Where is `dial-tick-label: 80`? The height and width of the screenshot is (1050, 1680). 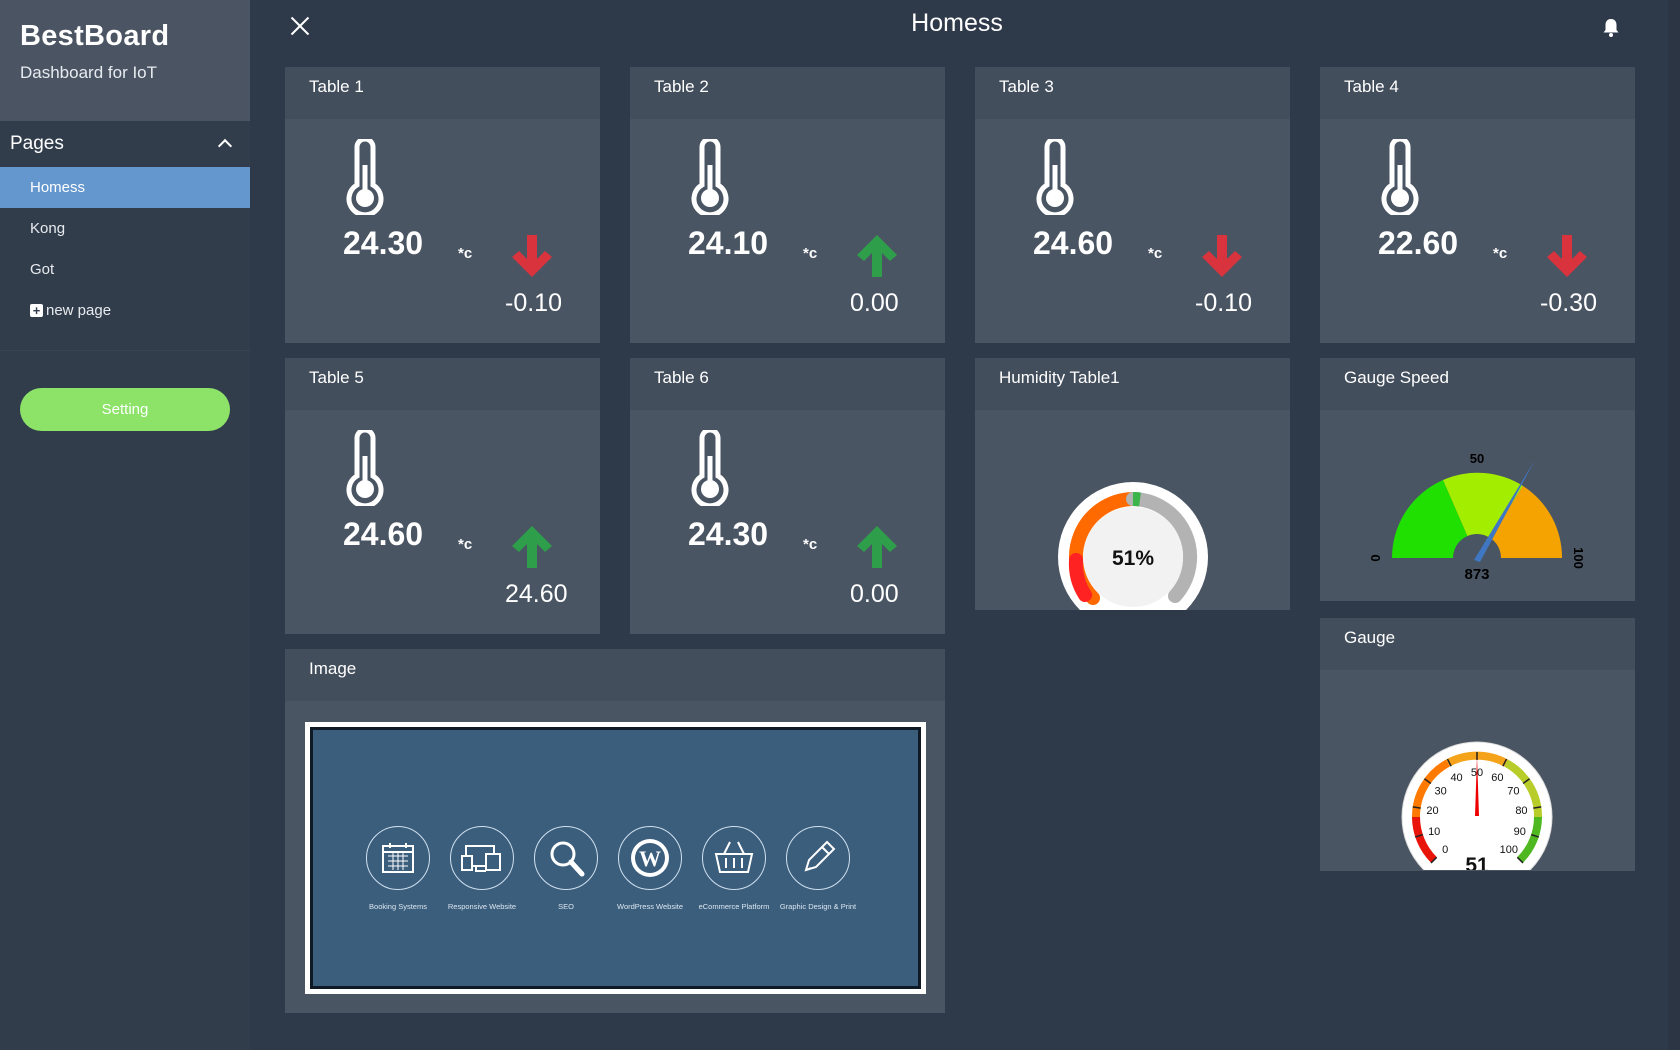
dial-tick-label: 80 is located at coordinates (1521, 811).